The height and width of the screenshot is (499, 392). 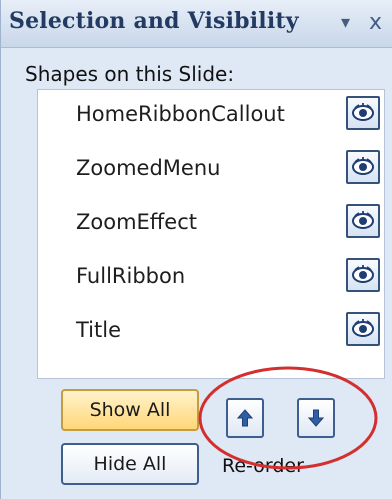 I want to click on show-all-button: Show All, so click(x=130, y=410).